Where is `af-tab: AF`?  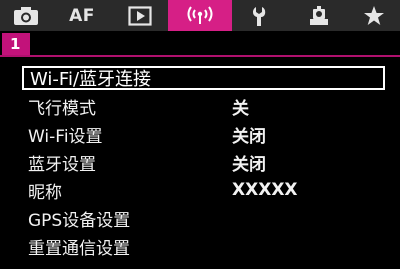
af-tab: AF is located at coordinates (82, 15).